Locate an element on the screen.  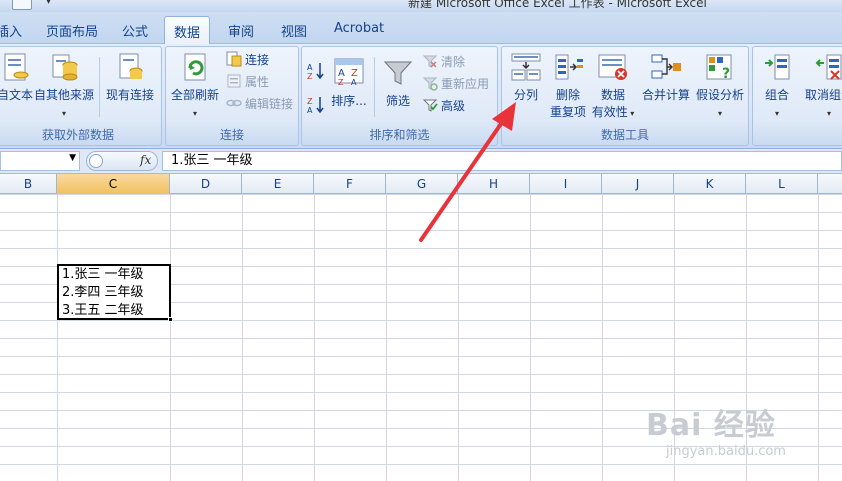
properties-icon is located at coordinates (234, 81).